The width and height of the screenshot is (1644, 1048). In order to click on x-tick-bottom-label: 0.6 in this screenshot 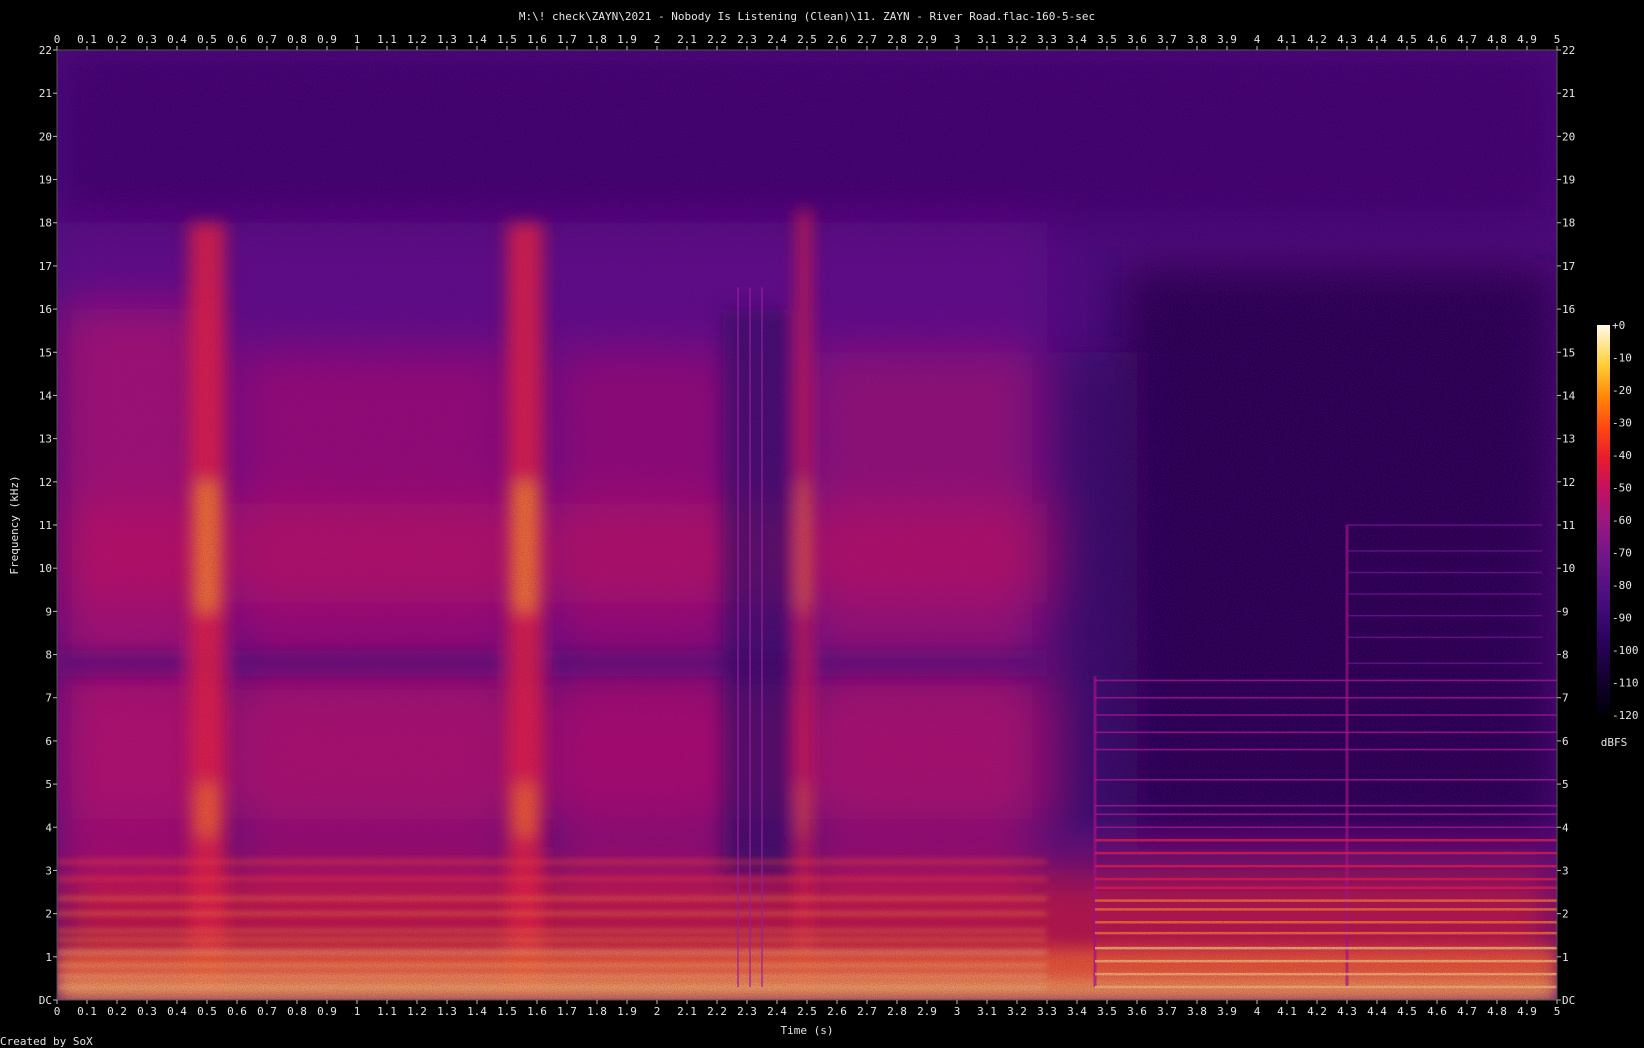, I will do `click(237, 1011)`.